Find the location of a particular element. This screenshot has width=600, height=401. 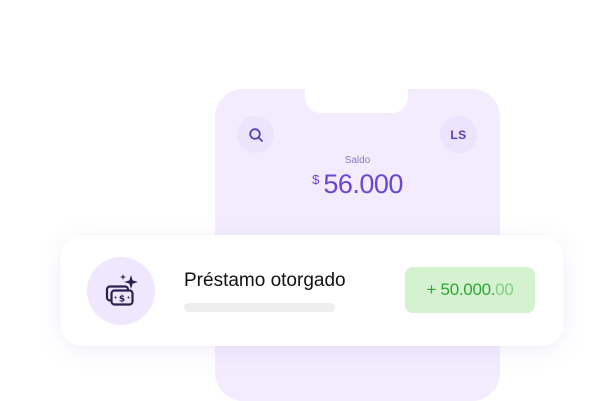

transaction-amount: + 50.000. 00 is located at coordinates (470, 290).